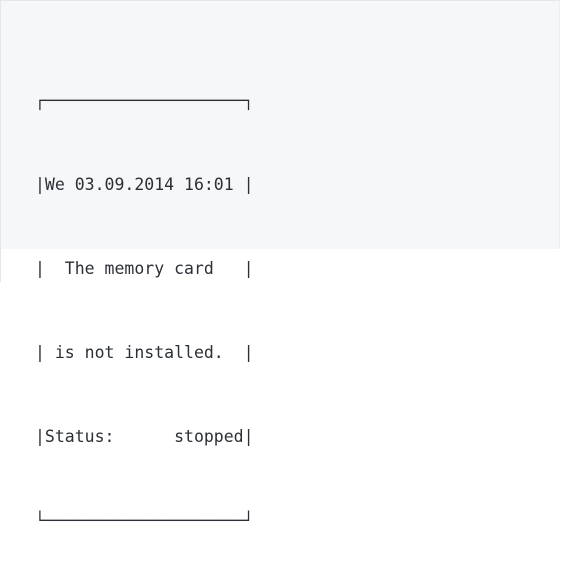  What do you see at coordinates (279, 0) in the screenshot?
I see `top-divider` at bounding box center [279, 0].